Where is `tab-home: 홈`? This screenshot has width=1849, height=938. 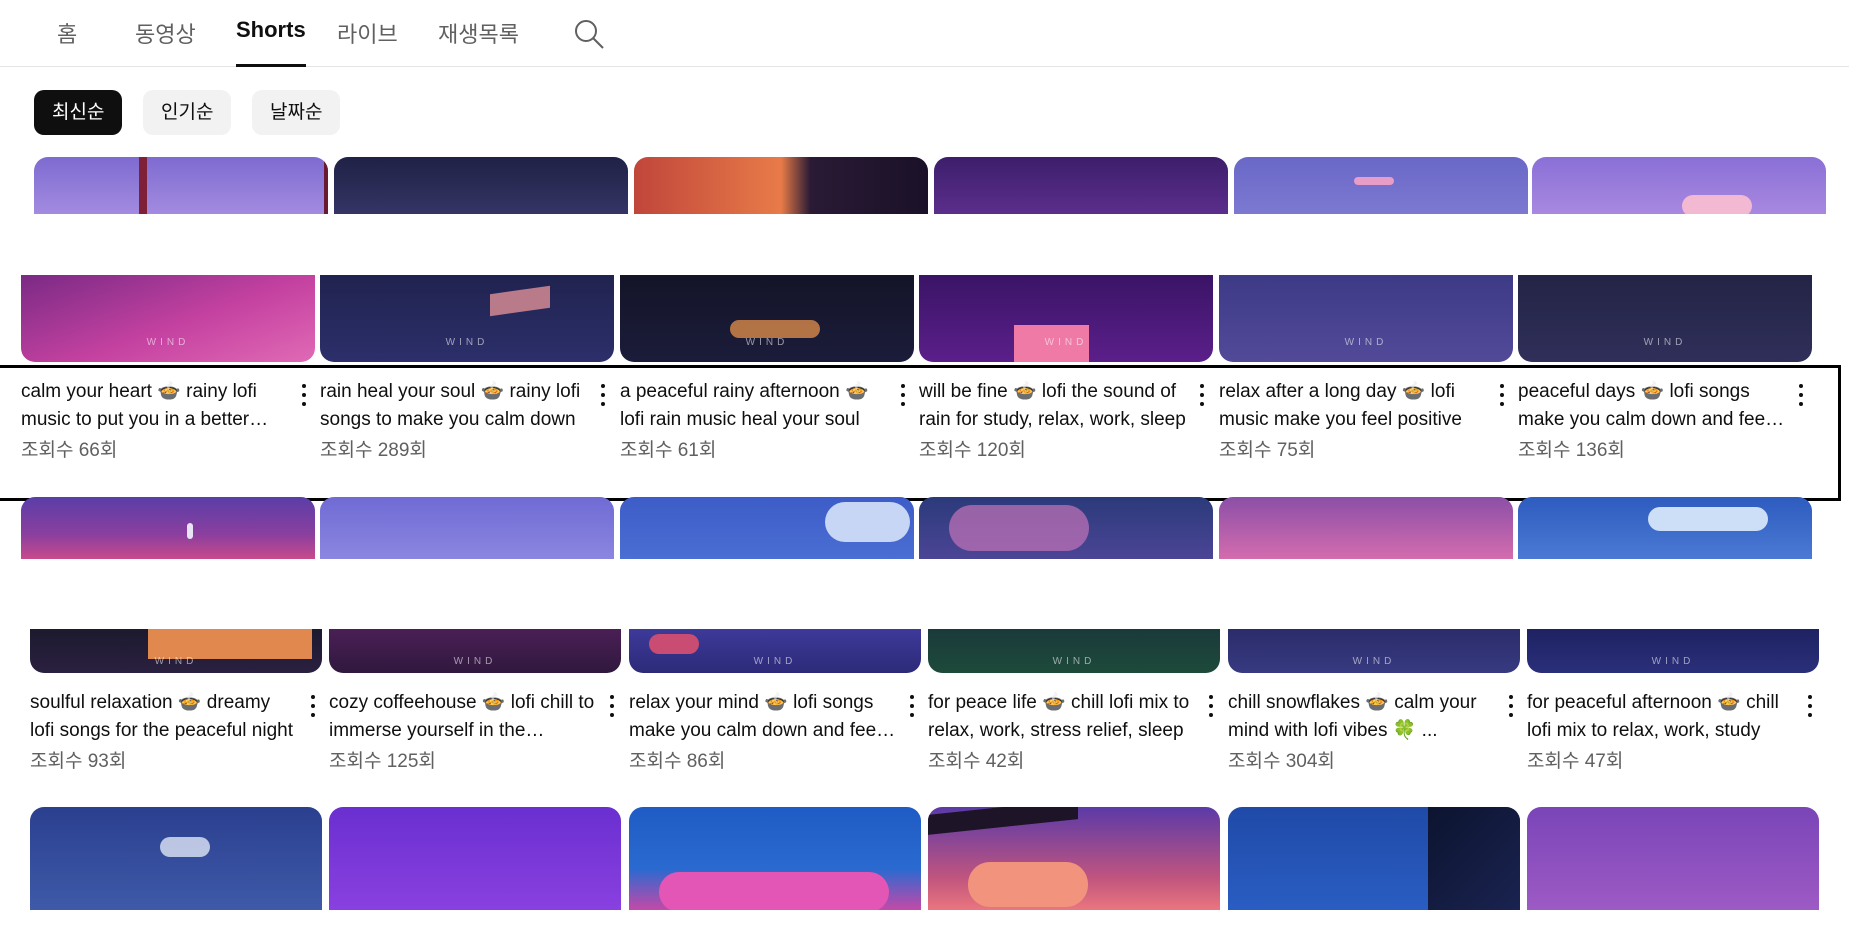
tab-home: 홈 is located at coordinates (67, 41).